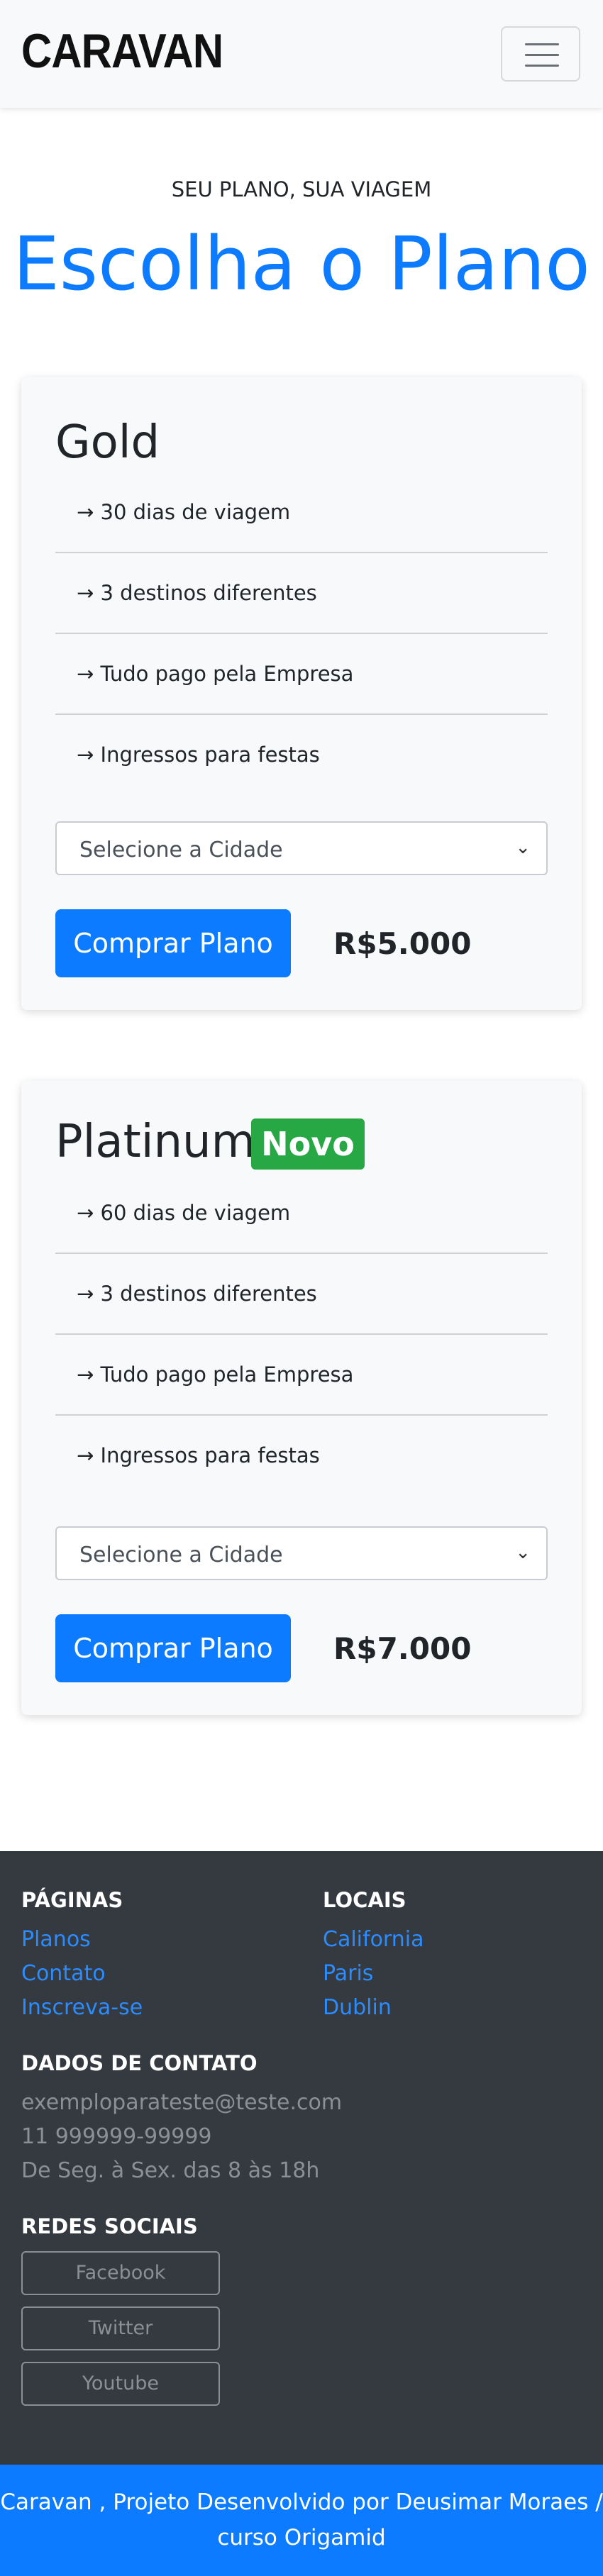 This screenshot has width=603, height=2576. I want to click on plan-price: R$7.000, so click(403, 1649).